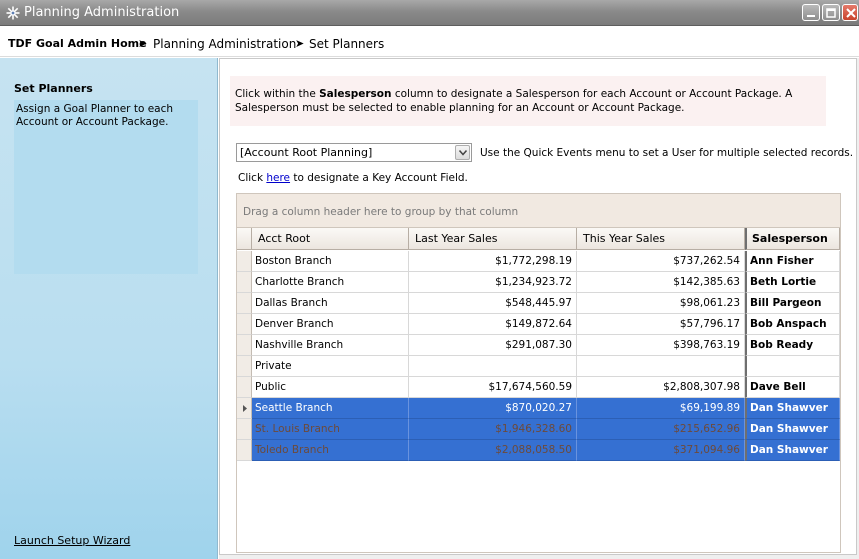 The height and width of the screenshot is (559, 859). I want to click on cell-last-year-sales-text: $2,088,058.50, so click(533, 450).